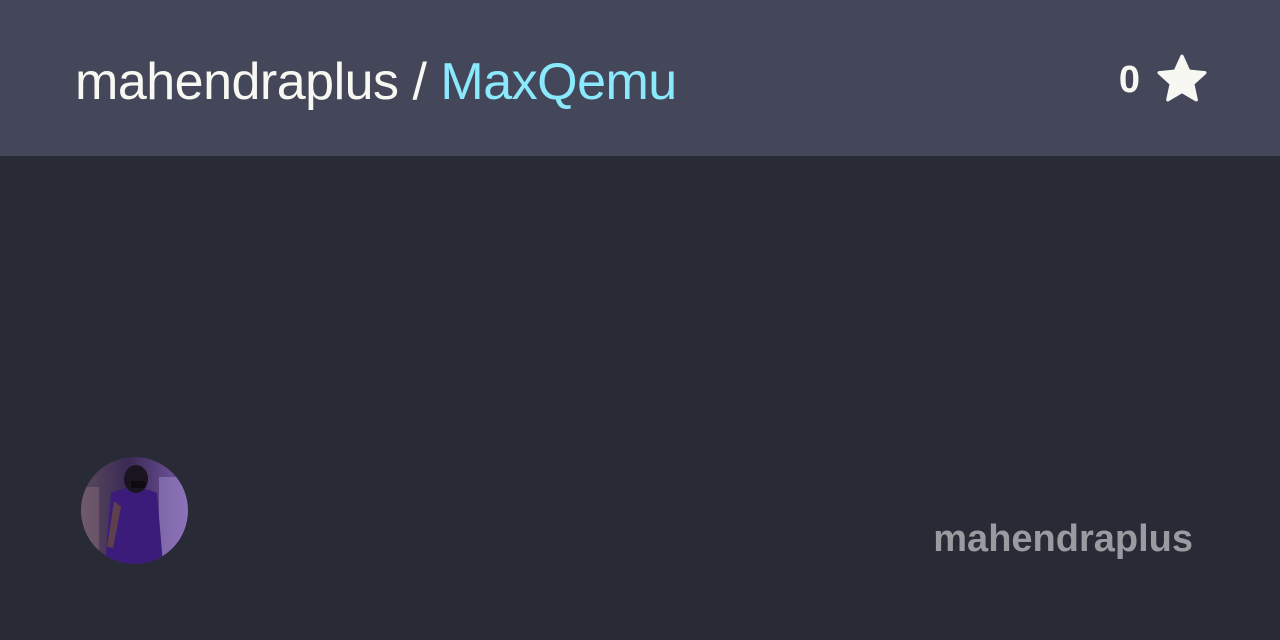 This screenshot has width=1280, height=640. I want to click on repo-title: mahendraplus / MaxQemu, so click(376, 82).